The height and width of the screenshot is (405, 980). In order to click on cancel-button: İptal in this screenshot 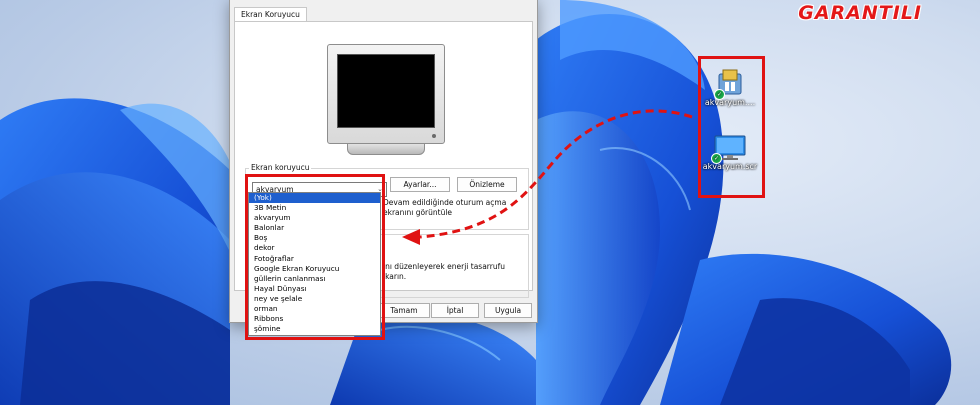, I will do `click(455, 310)`.